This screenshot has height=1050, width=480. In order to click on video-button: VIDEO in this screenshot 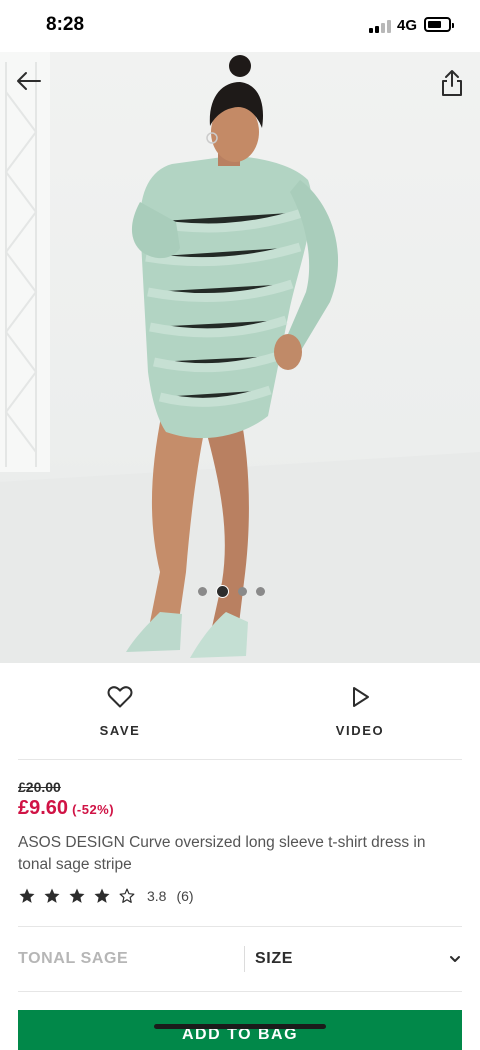, I will do `click(360, 711)`.